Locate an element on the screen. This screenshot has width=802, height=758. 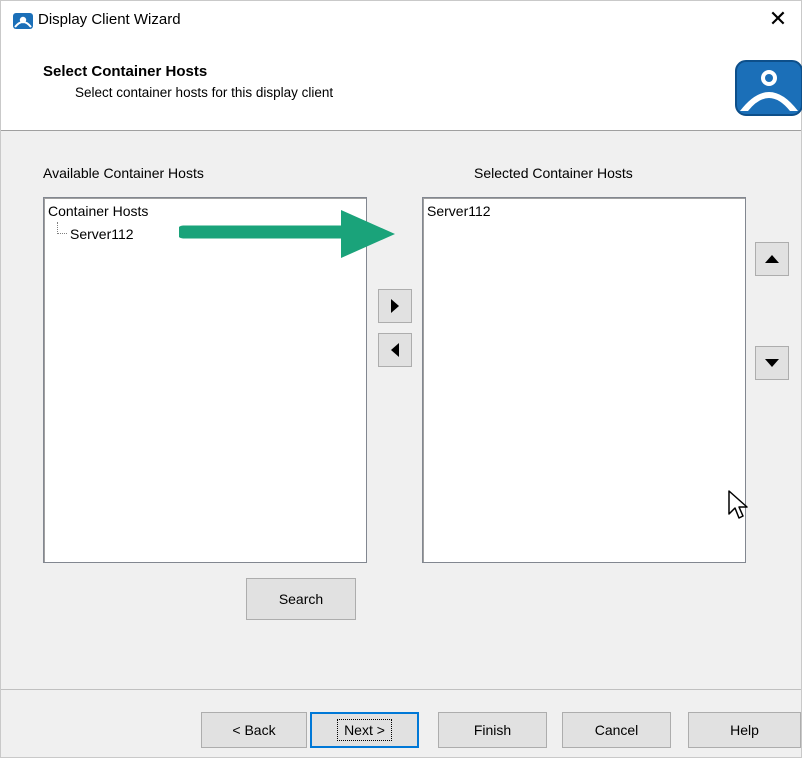
down-triangle-icon is located at coordinates (772, 363).